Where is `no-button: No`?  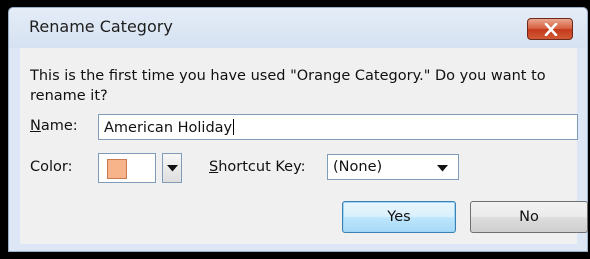 no-button: No is located at coordinates (529, 217).